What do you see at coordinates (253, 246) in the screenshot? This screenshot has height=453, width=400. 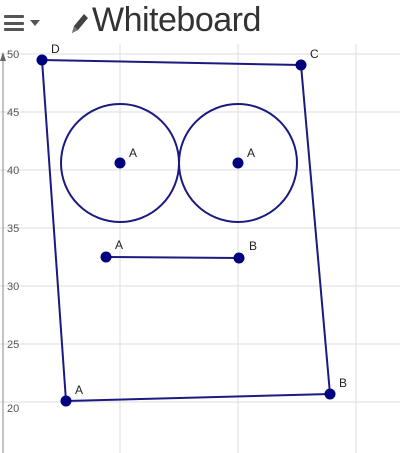 I see `point-label-b-segment: B` at bounding box center [253, 246].